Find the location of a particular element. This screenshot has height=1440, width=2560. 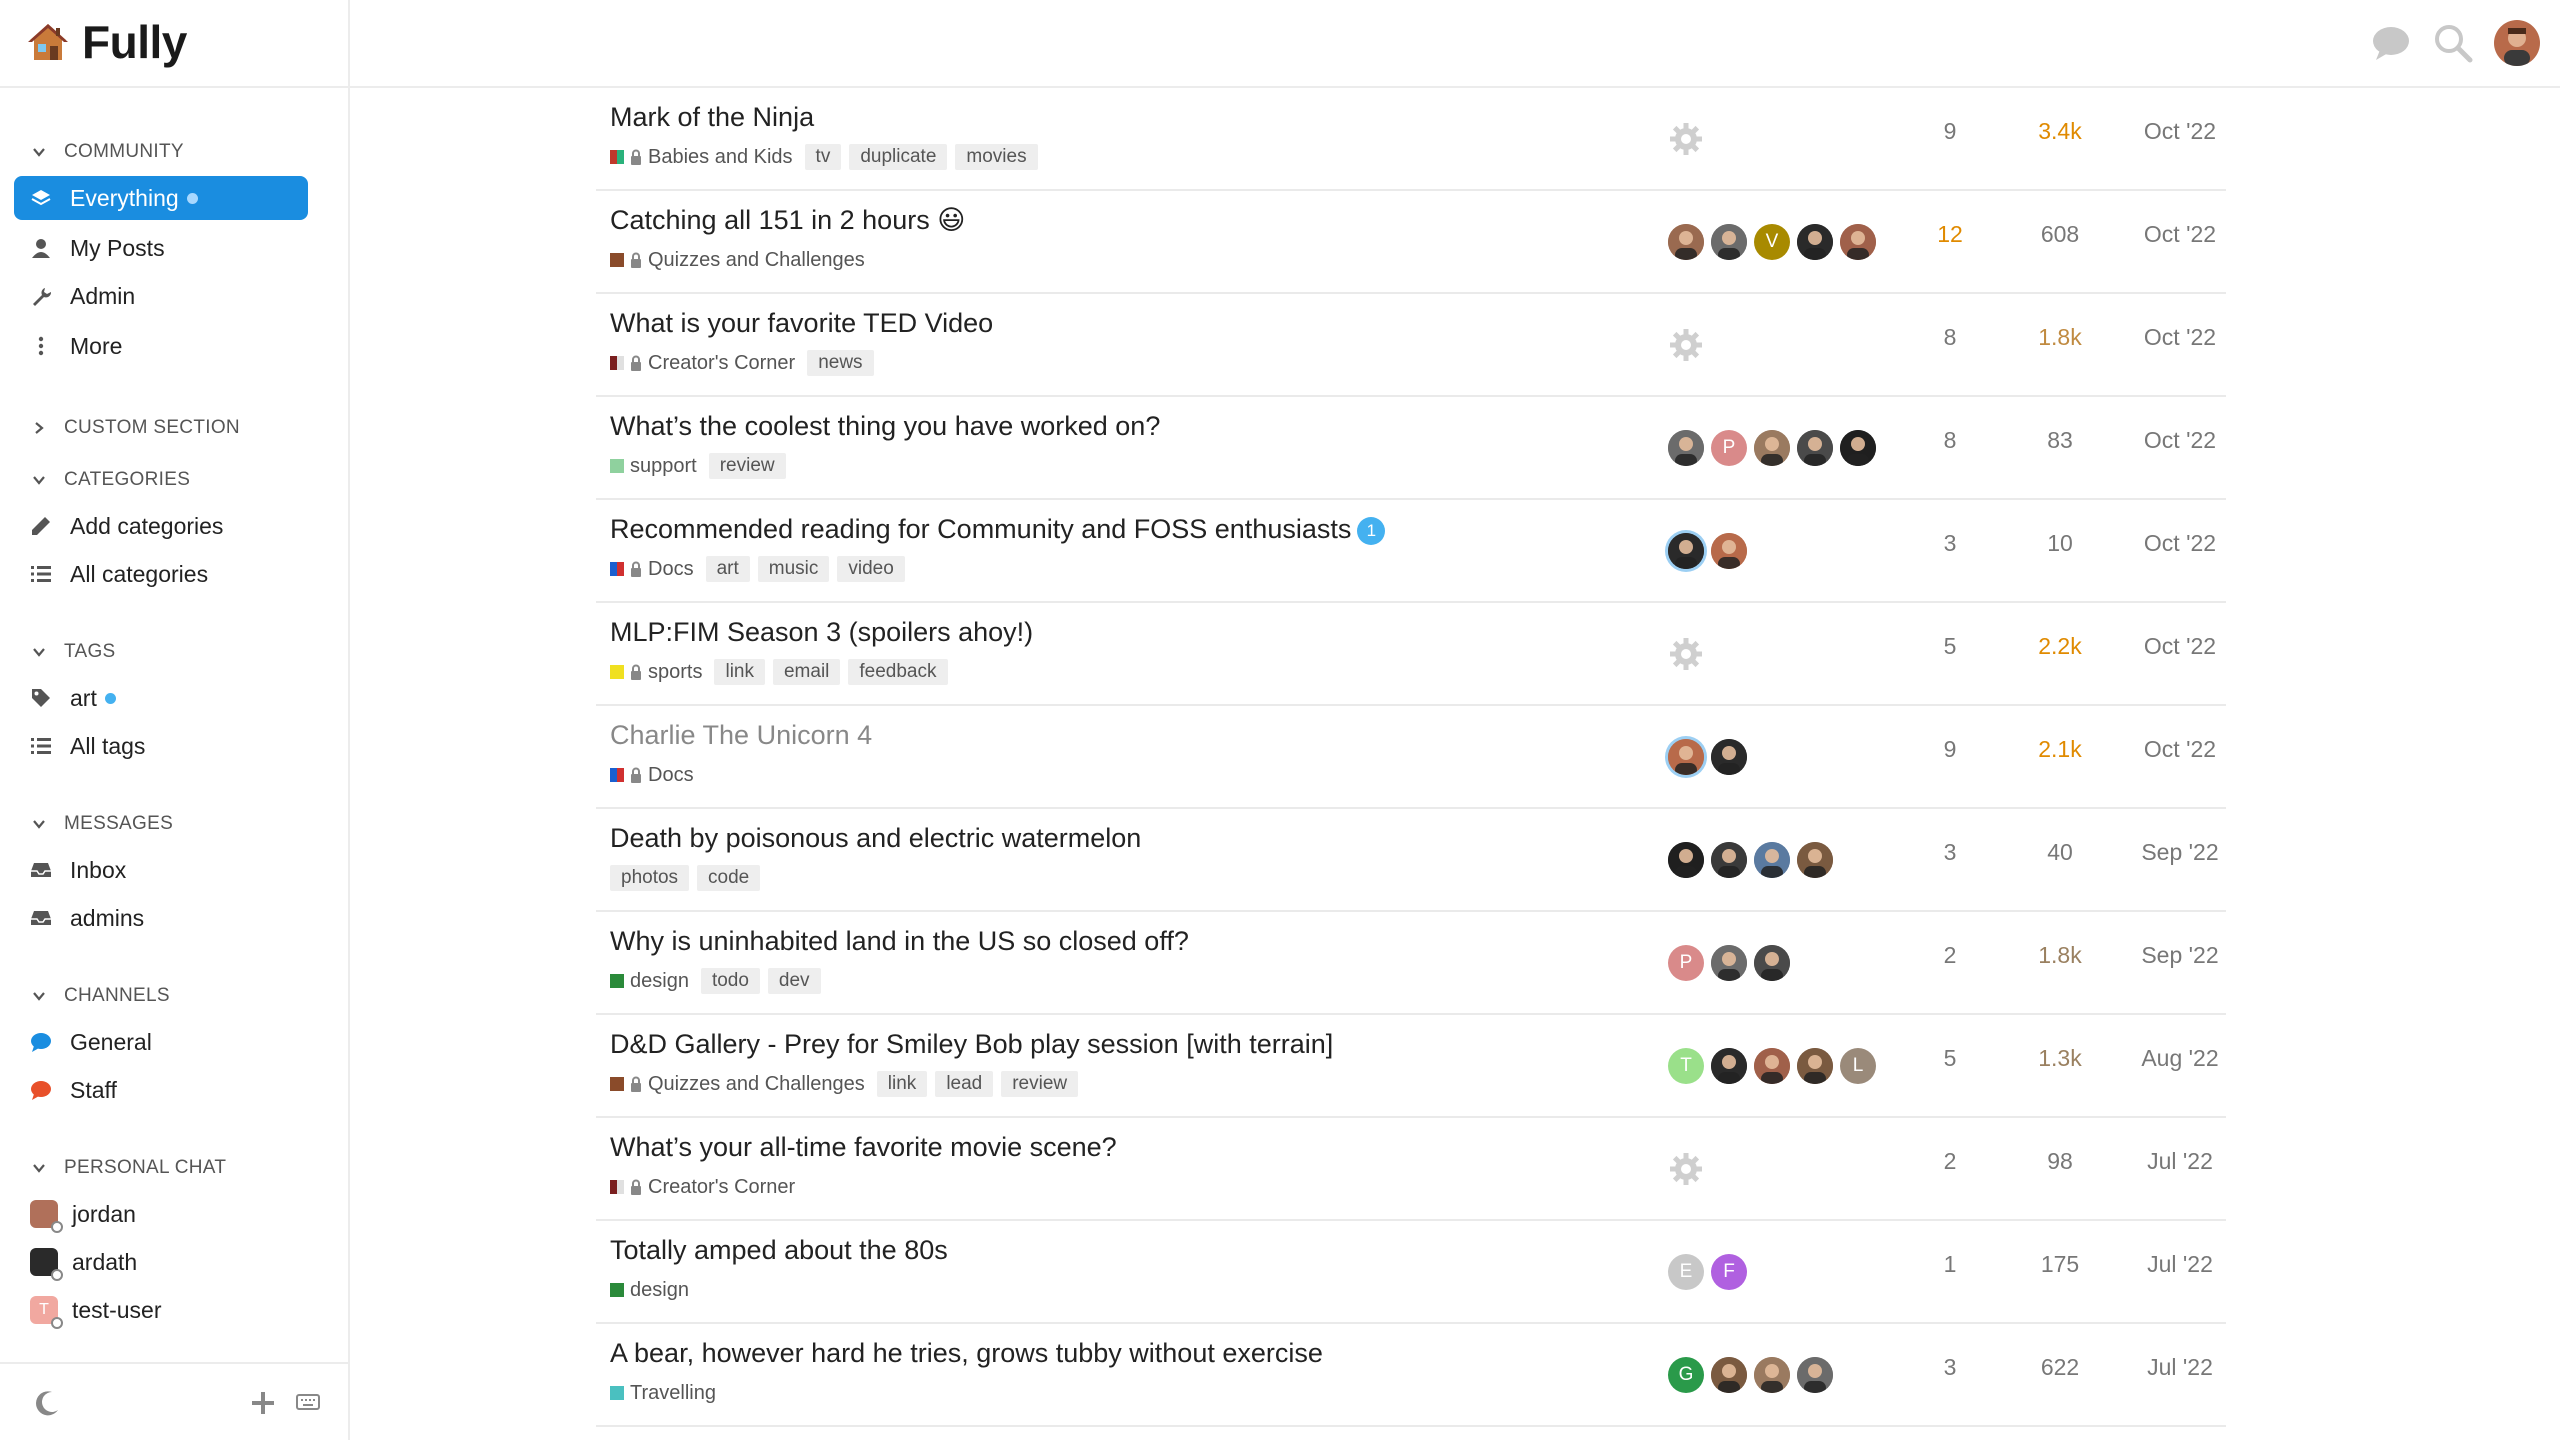

category-badge: Docs is located at coordinates (652, 569).